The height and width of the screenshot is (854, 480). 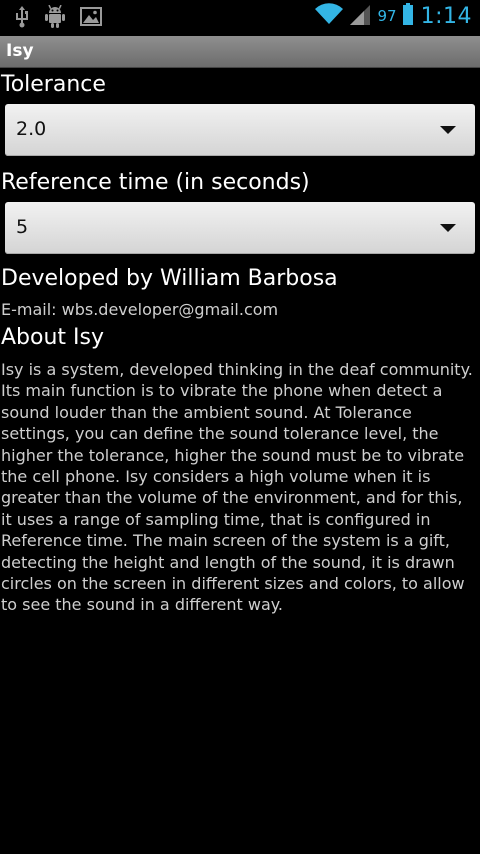 I want to click on reference-time-spinner: 5, so click(x=240, y=228).